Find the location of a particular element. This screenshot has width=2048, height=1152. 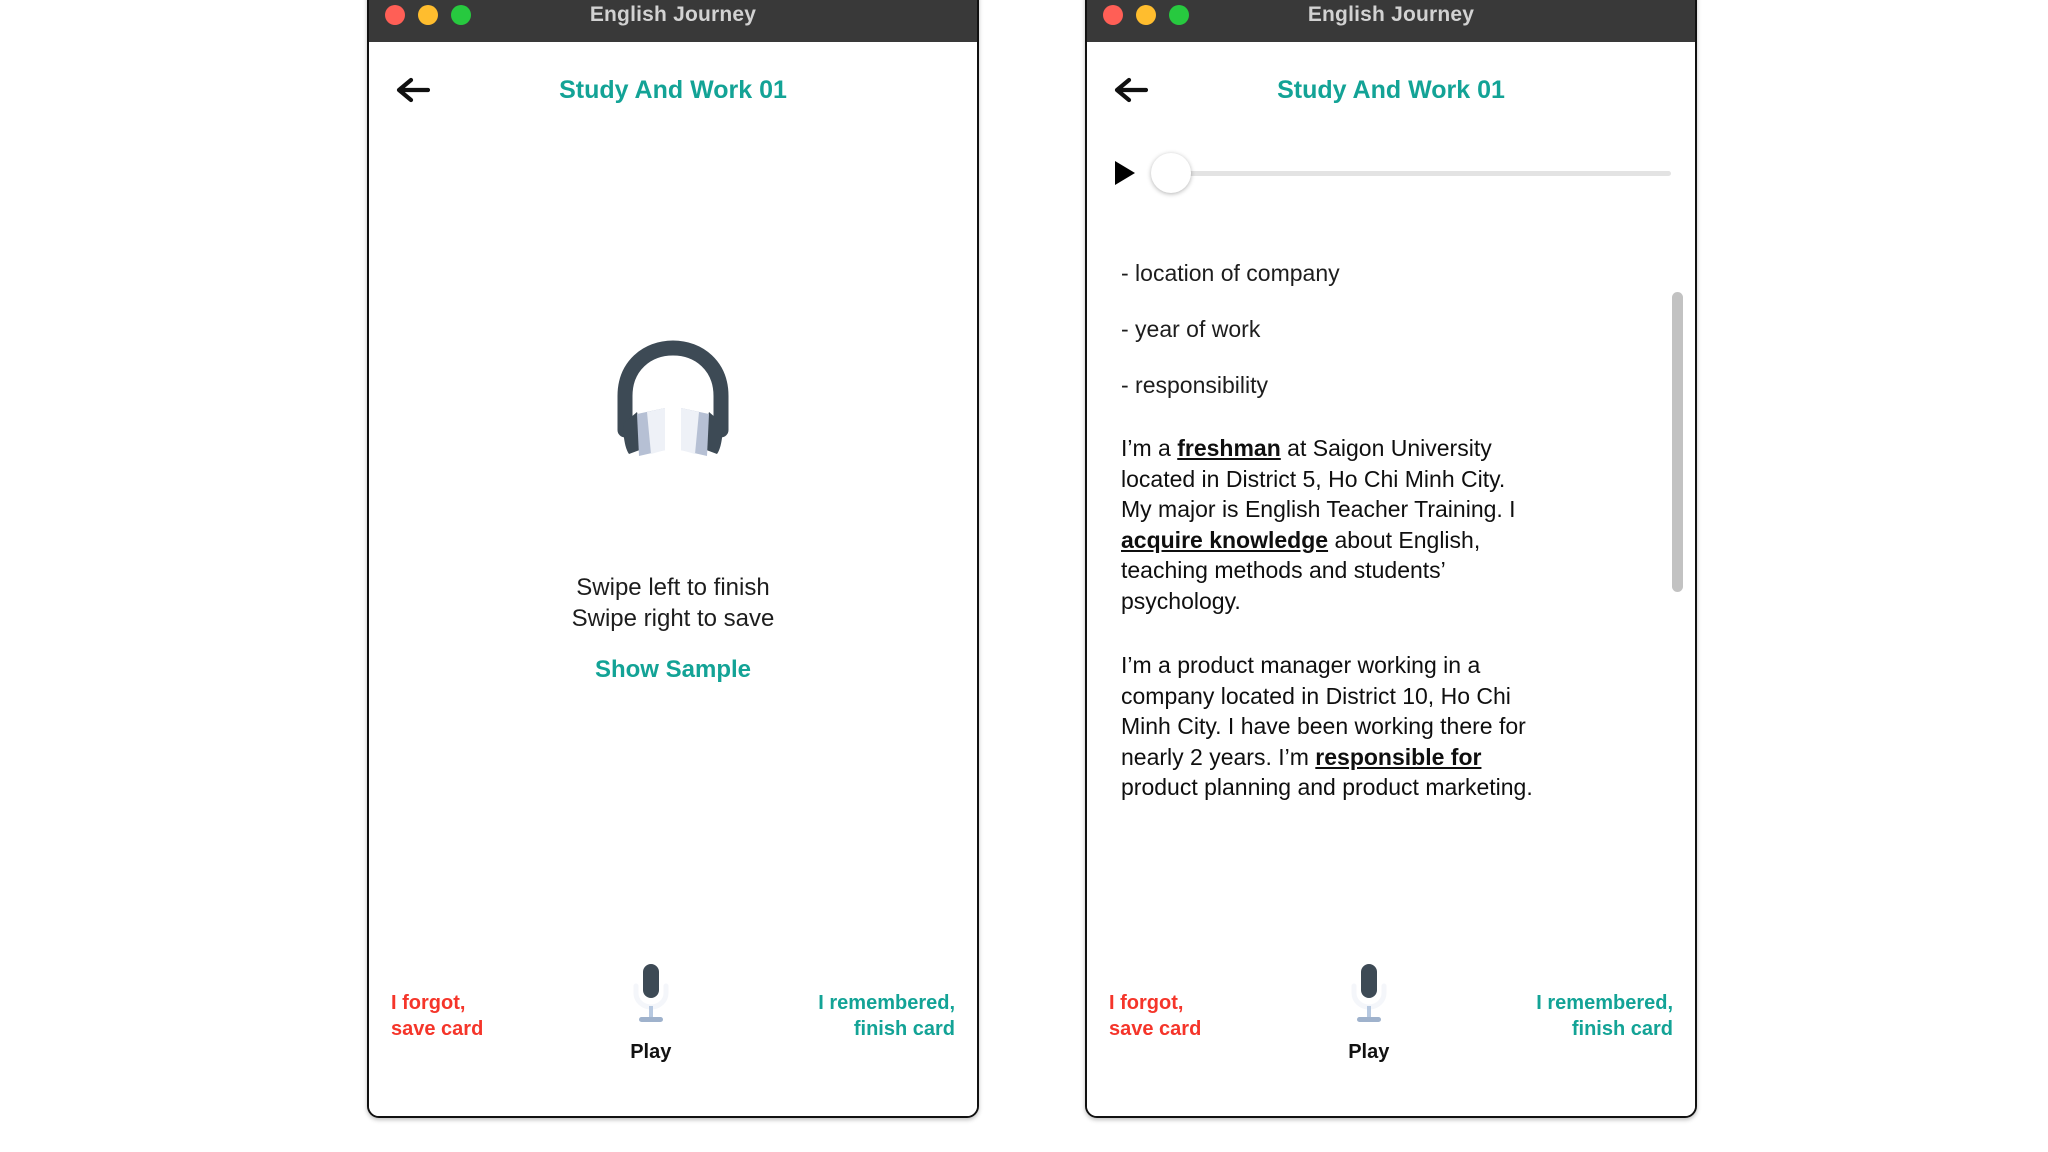

play-triangle-icon is located at coordinates (1125, 173).